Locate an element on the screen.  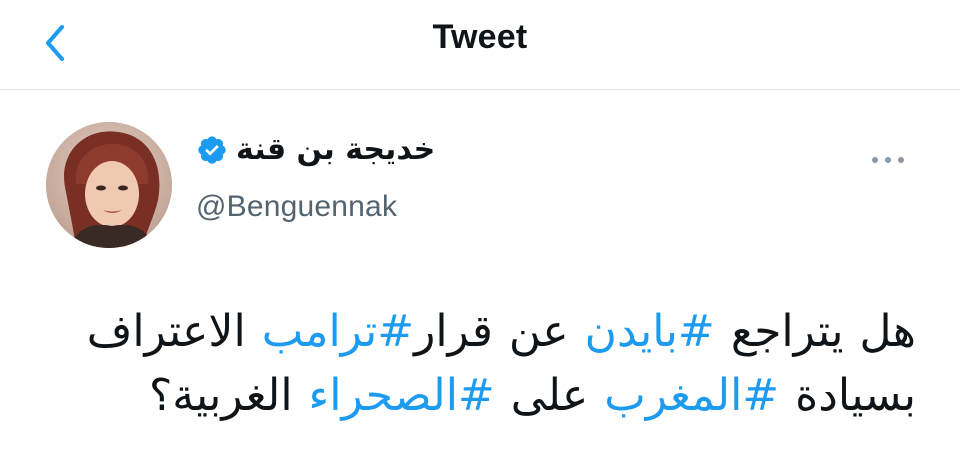
tweet-line-1: هل يتراجع #بايدن عن قرار#ترامب الاعتراف is located at coordinates (478, 332).